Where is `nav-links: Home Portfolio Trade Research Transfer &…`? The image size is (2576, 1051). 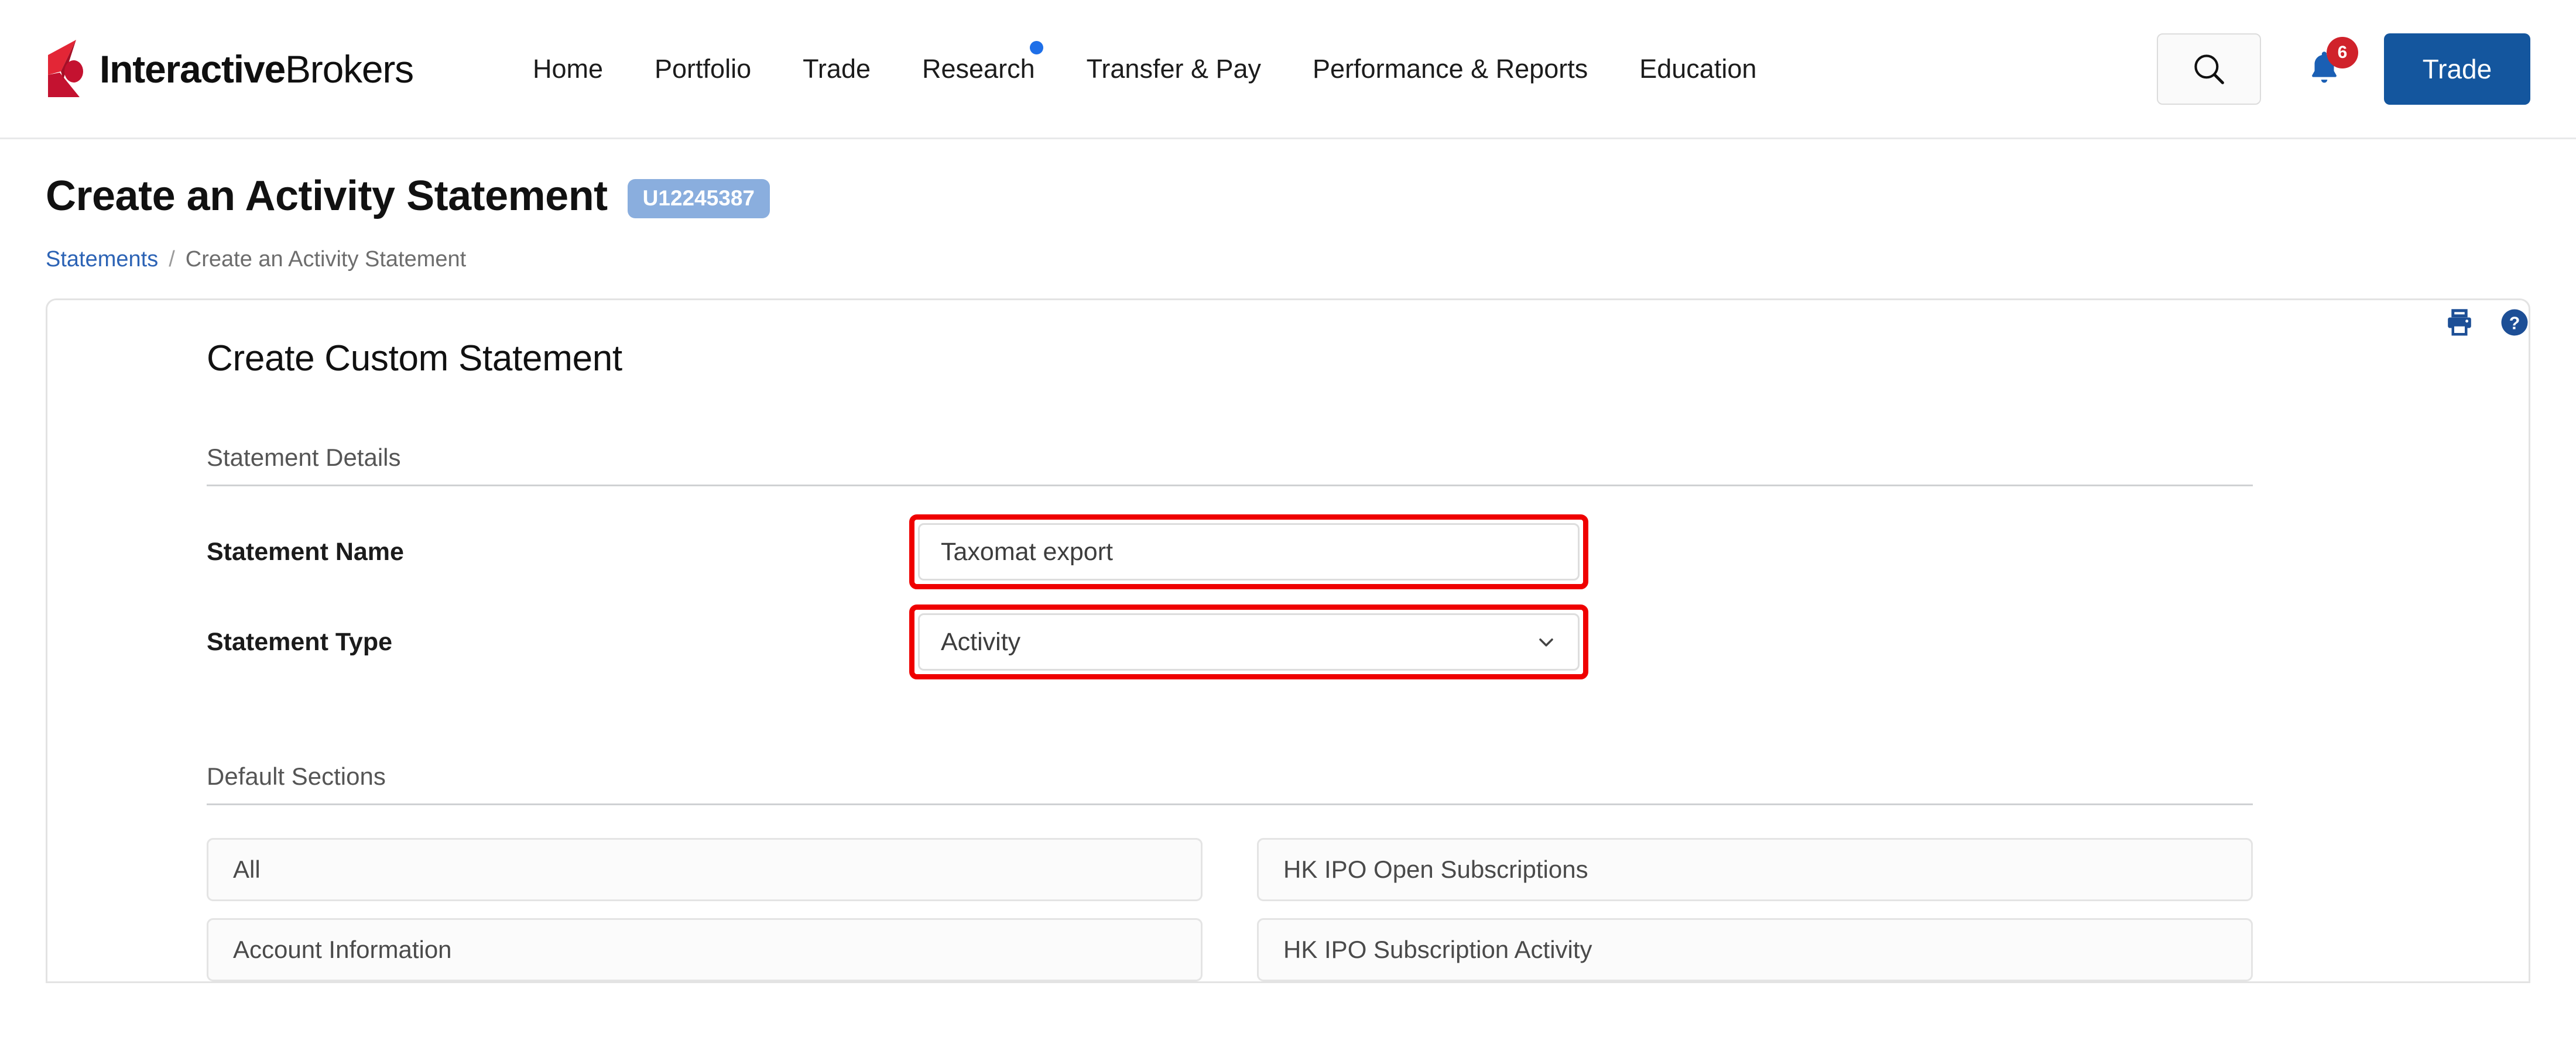
nav-links: Home Portfolio Trade Research Transfer &… is located at coordinates (1323, 62).